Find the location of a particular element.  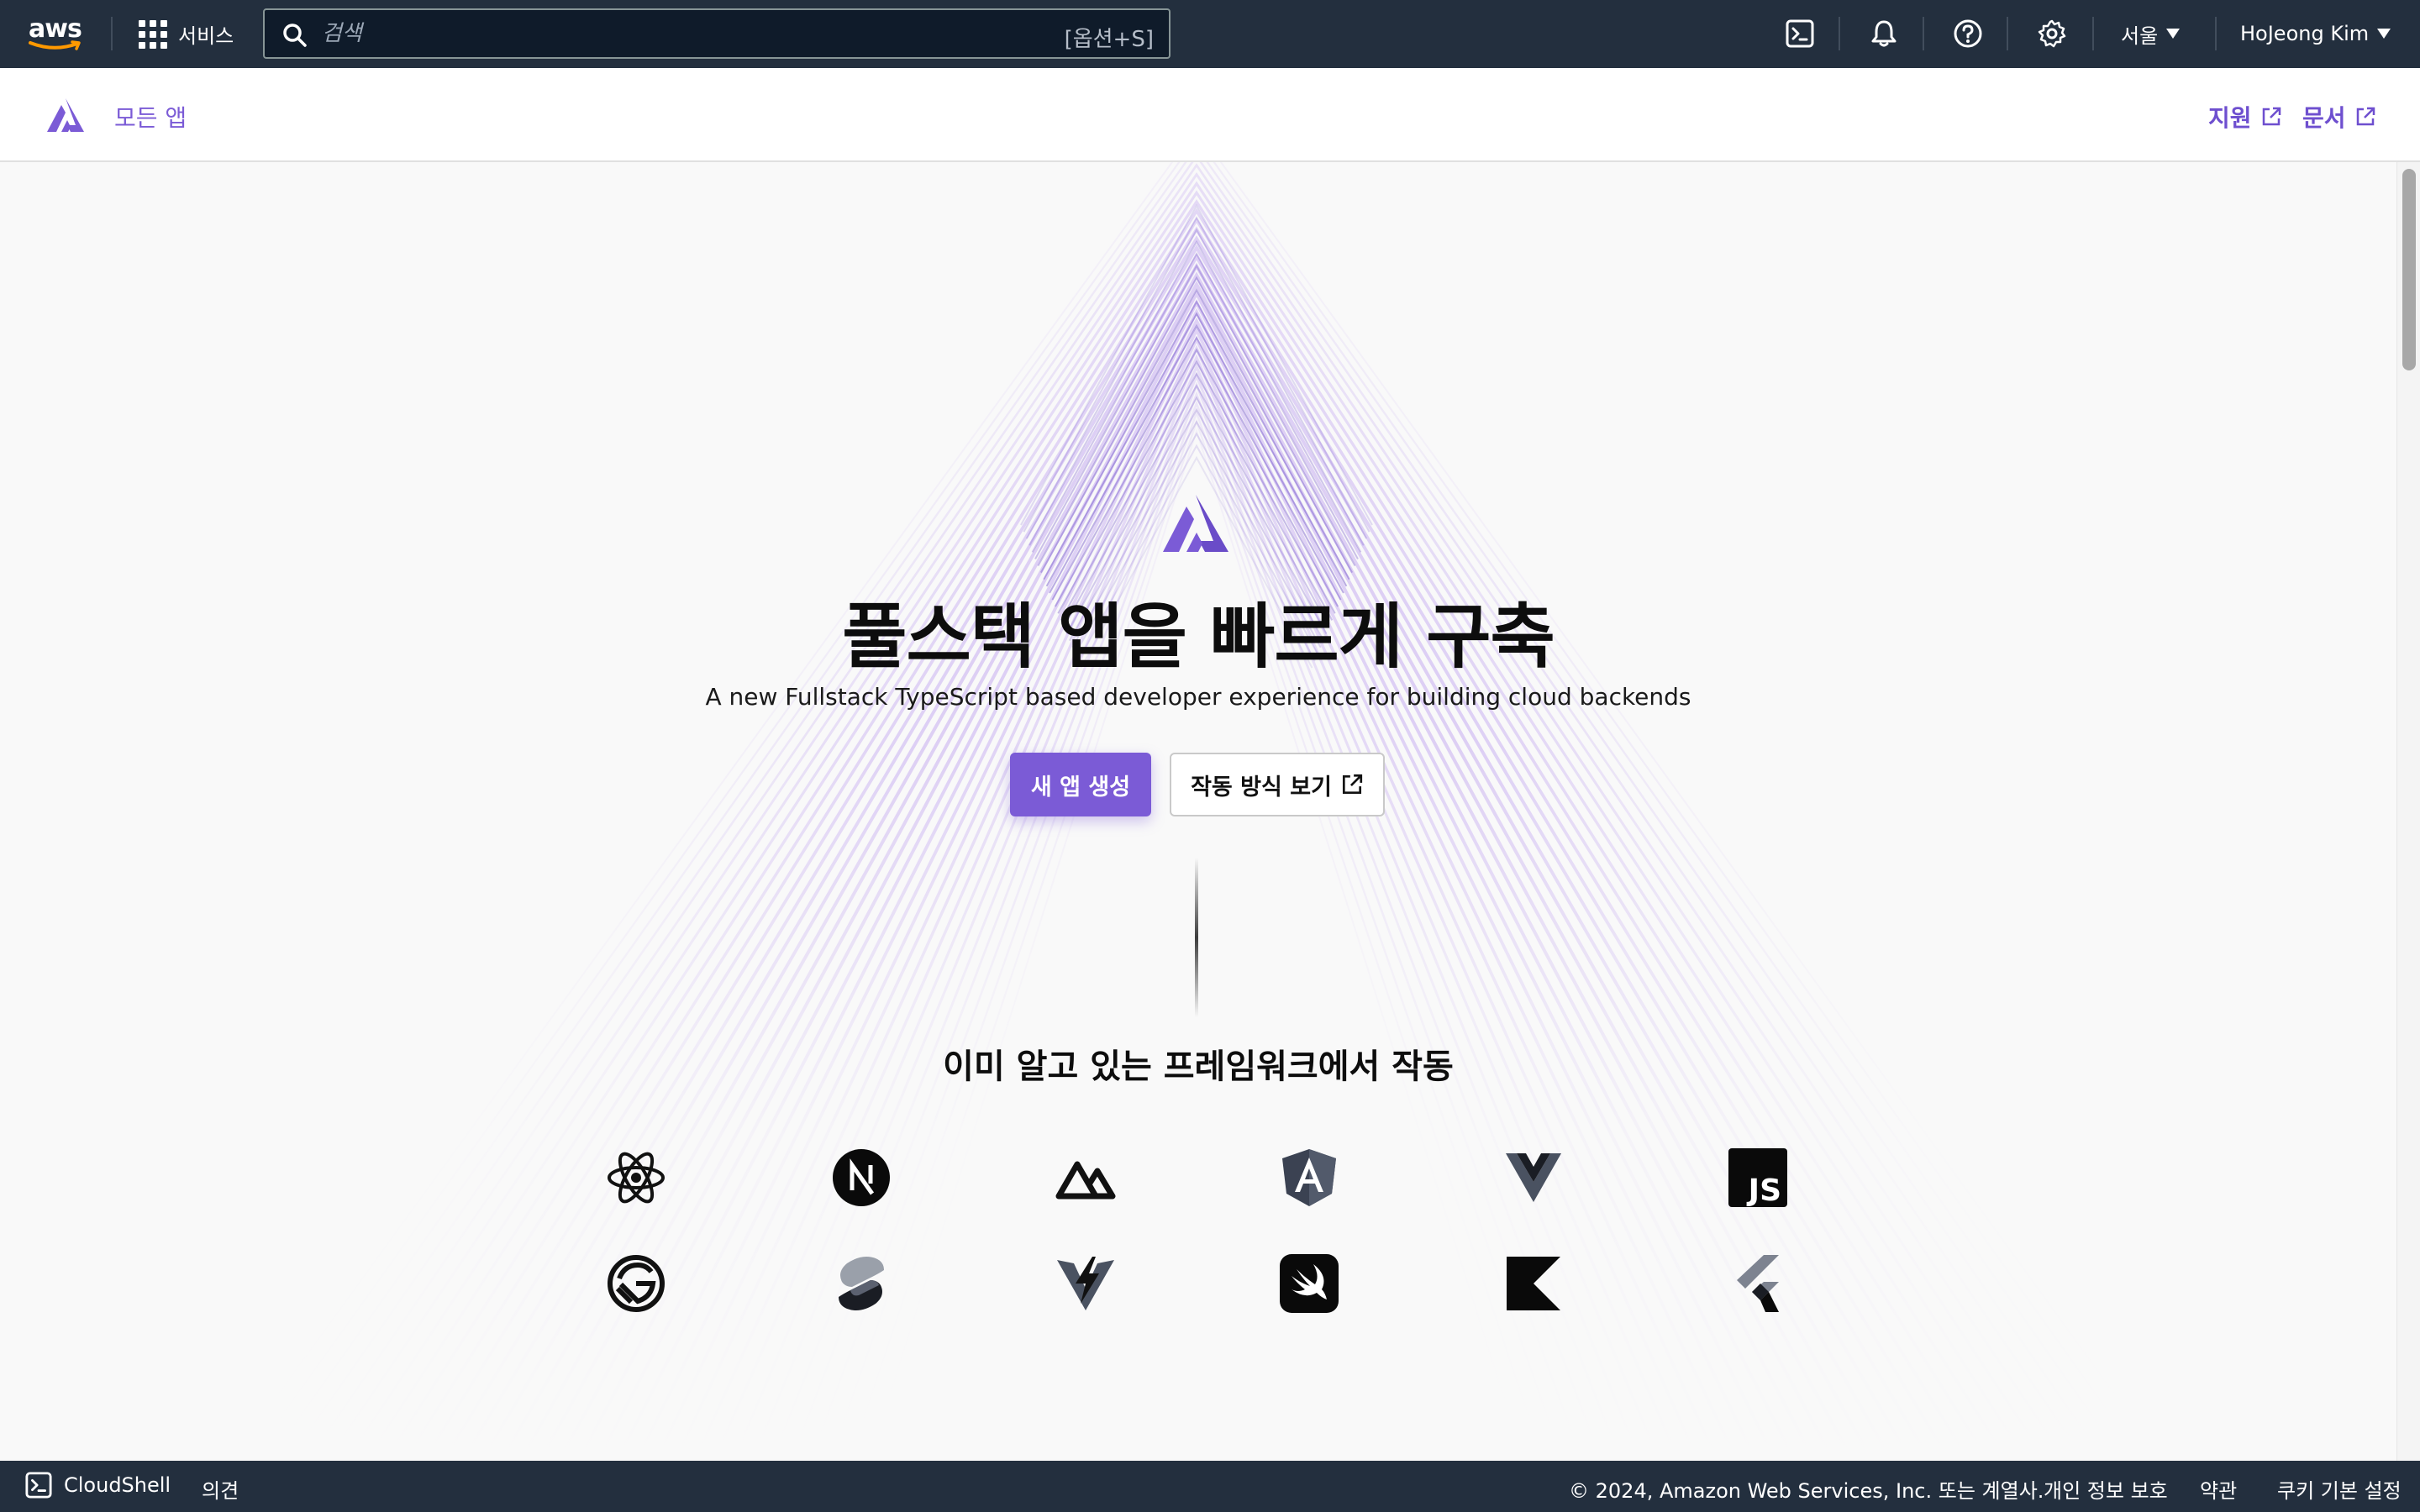

hero-title: 풀스택 앱을 빠르게 구축 is located at coordinates (1198, 637).